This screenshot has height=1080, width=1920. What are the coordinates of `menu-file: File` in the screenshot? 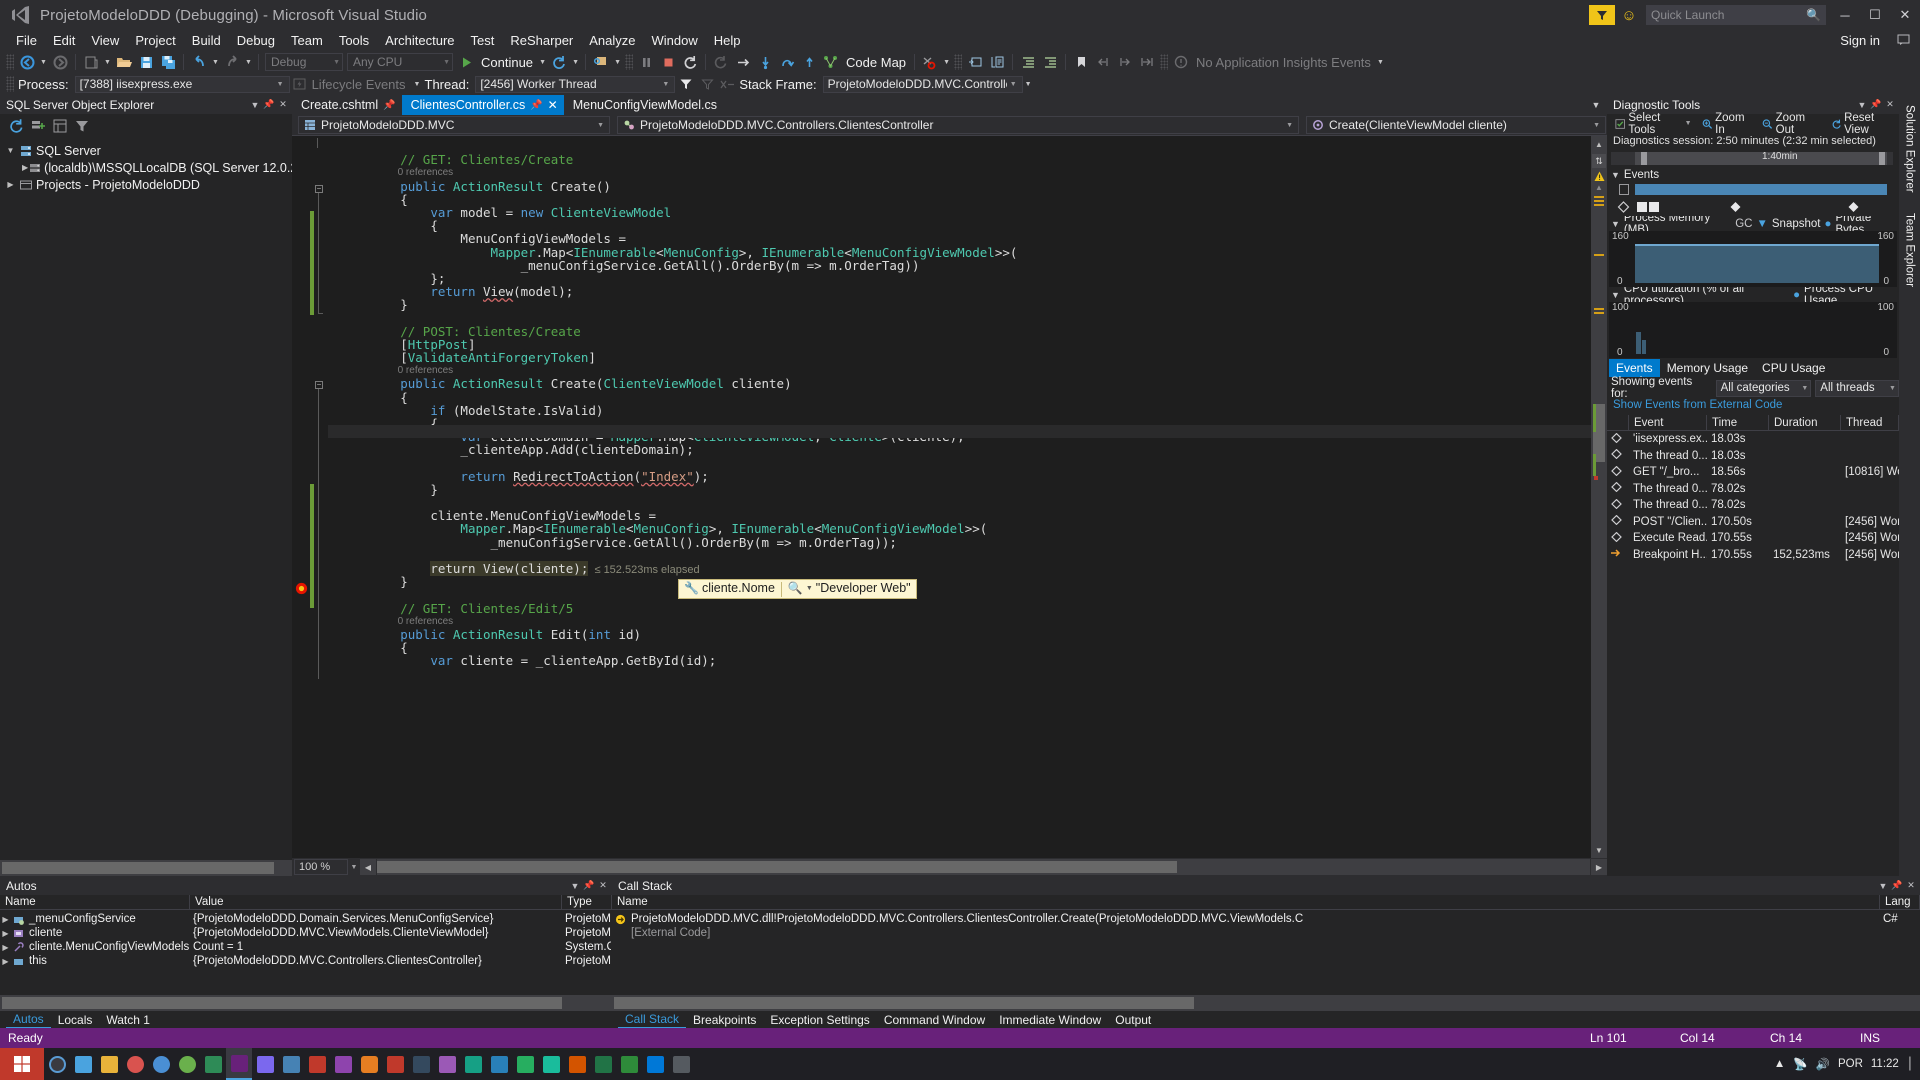 It's located at (26, 41).